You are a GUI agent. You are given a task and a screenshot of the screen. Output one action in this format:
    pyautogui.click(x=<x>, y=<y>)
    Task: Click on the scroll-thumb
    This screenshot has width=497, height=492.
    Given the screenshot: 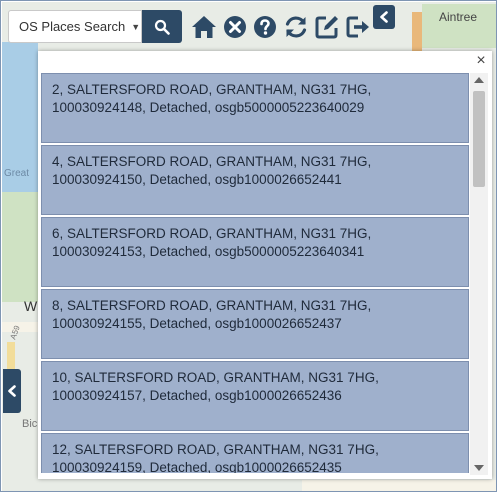 What is the action you would take?
    pyautogui.click(x=479, y=139)
    